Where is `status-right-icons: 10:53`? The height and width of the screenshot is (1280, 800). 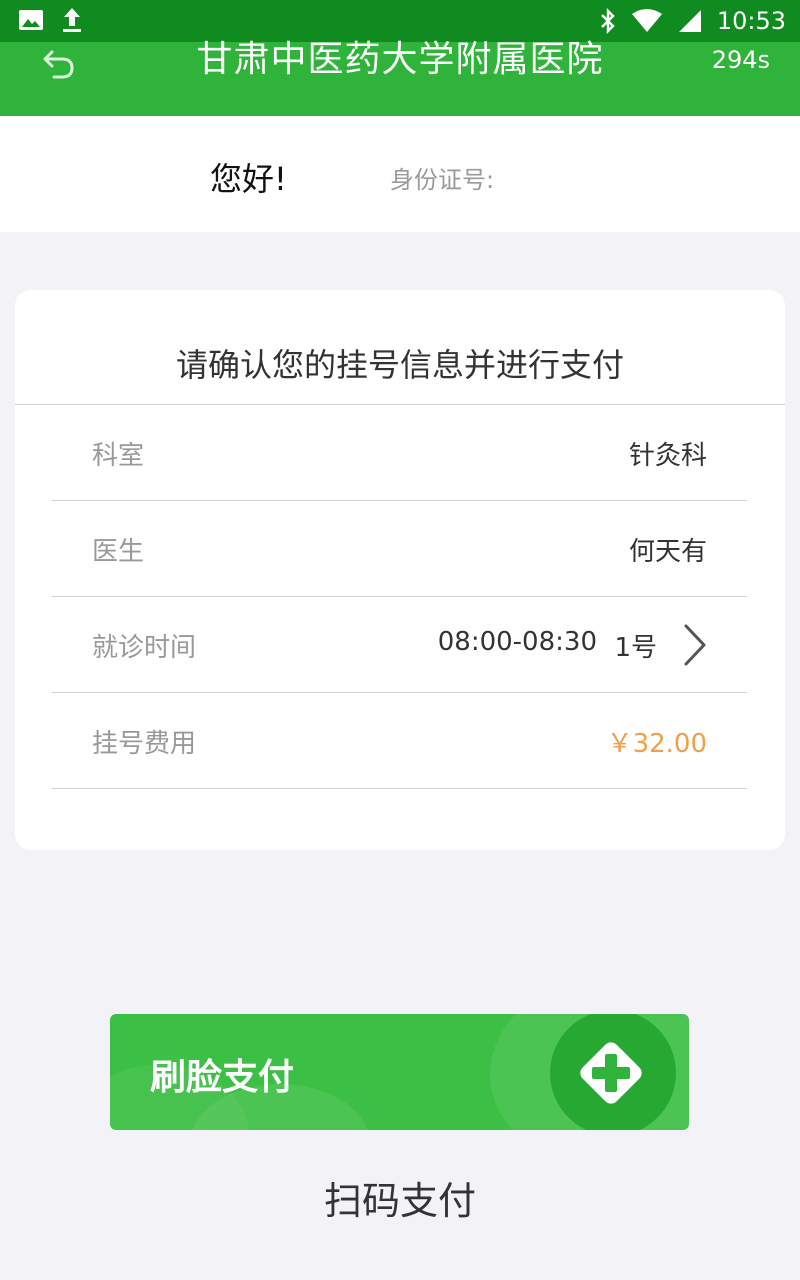
status-right-icons: 10:53 is located at coordinates (692, 21).